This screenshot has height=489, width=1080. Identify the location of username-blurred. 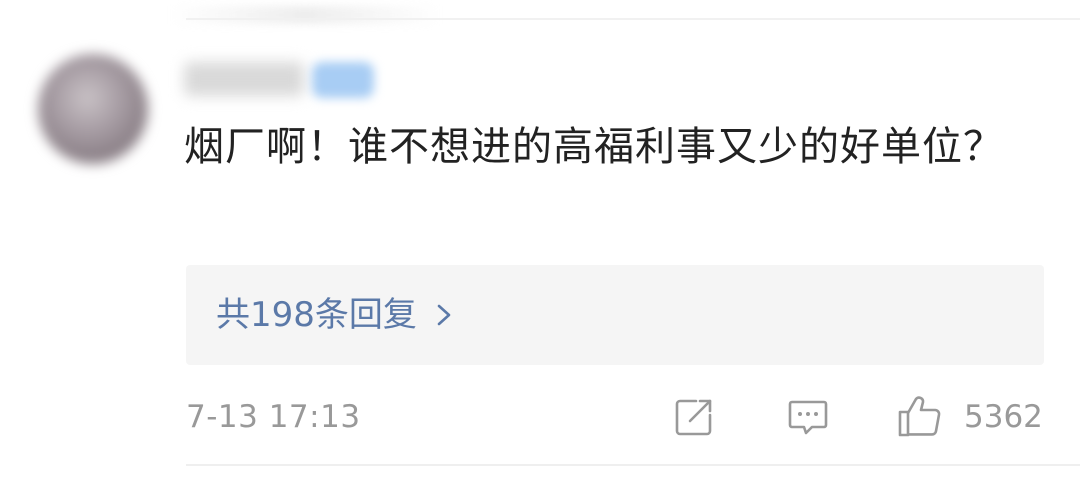
(244, 79).